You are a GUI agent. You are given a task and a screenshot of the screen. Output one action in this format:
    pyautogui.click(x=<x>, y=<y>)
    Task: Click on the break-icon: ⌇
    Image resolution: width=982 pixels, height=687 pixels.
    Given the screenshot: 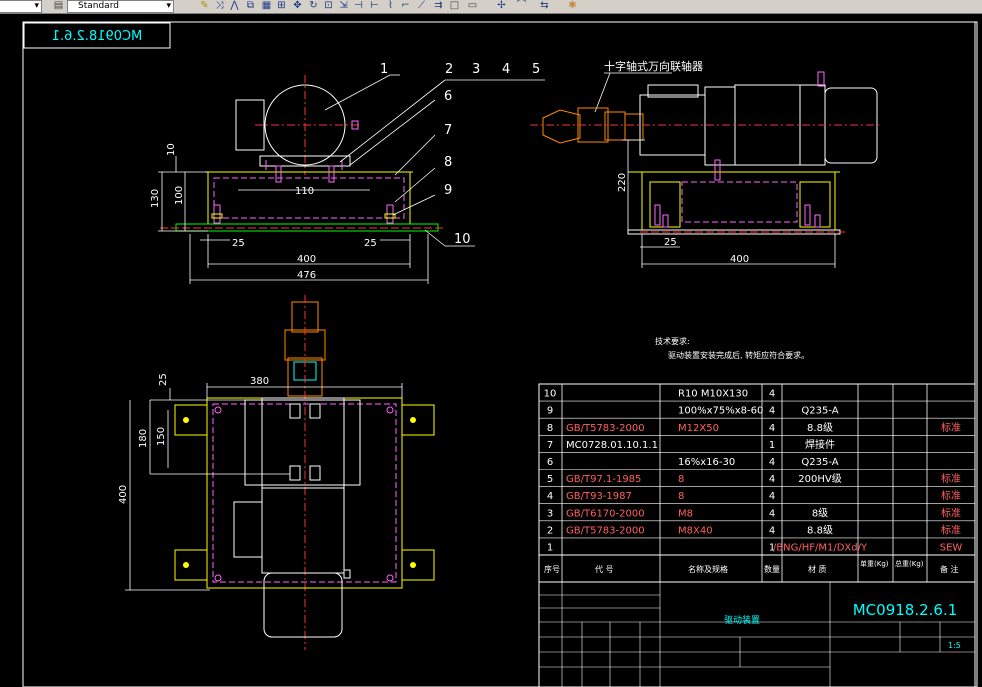 What is the action you would take?
    pyautogui.click(x=390, y=6)
    